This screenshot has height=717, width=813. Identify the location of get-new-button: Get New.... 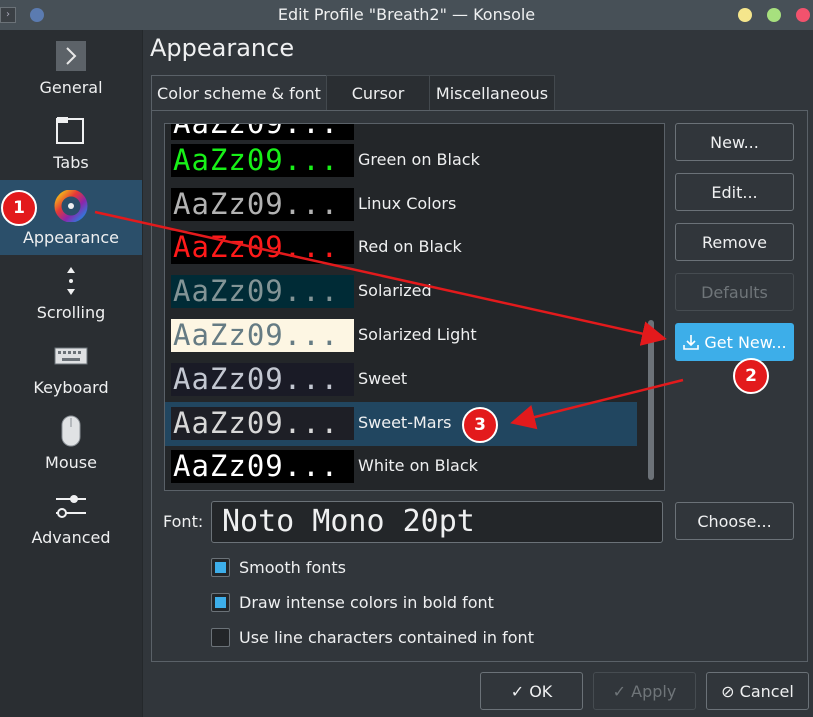
(734, 342).